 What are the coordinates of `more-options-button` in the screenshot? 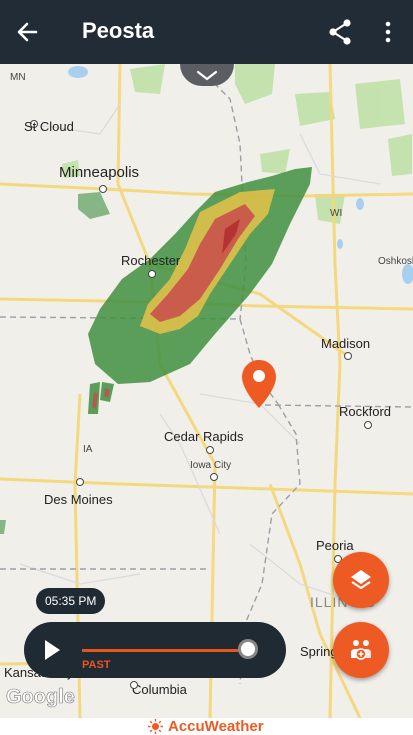 It's located at (388, 32).